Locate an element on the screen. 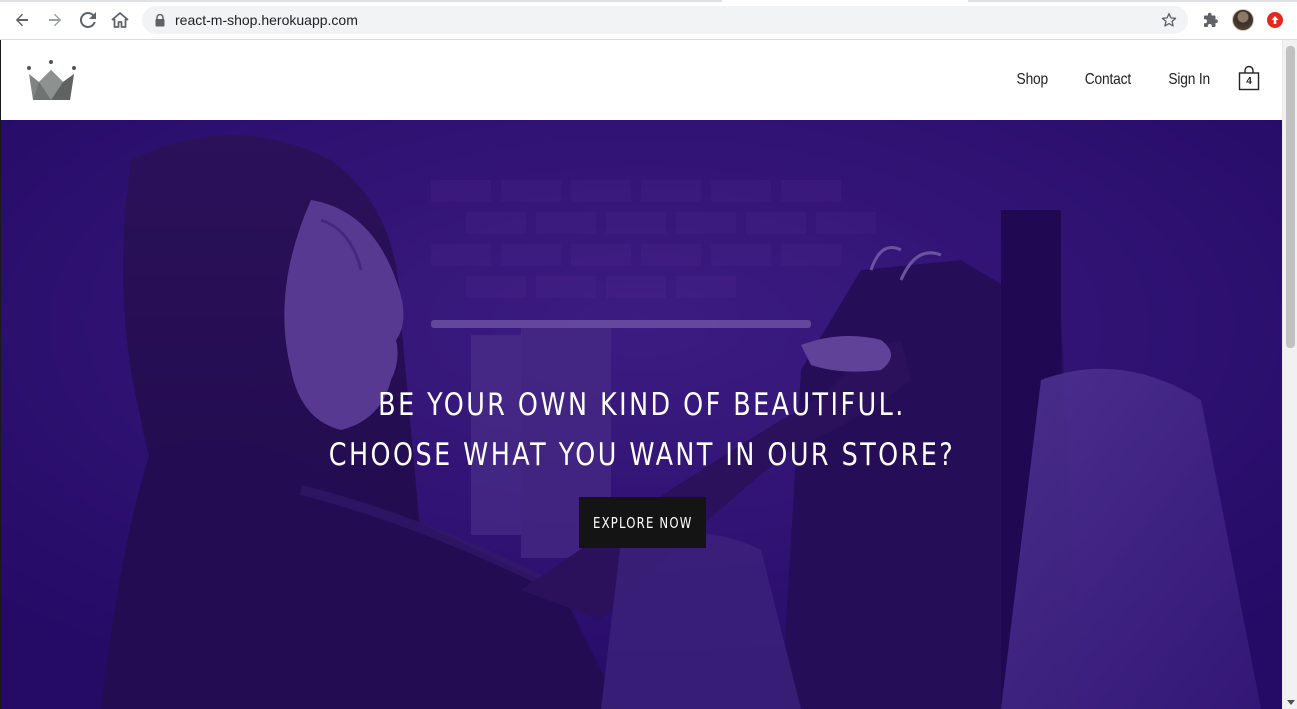  scrollbar-thumb is located at coordinates (1290, 197).